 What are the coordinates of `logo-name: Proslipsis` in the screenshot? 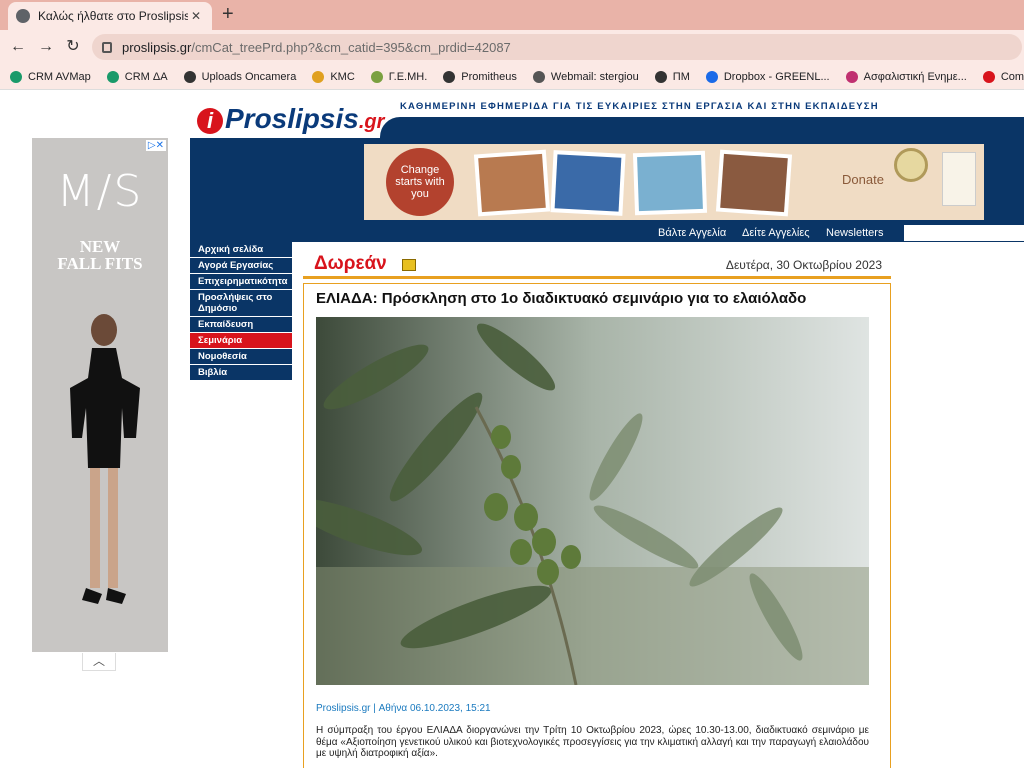 It's located at (292, 118).